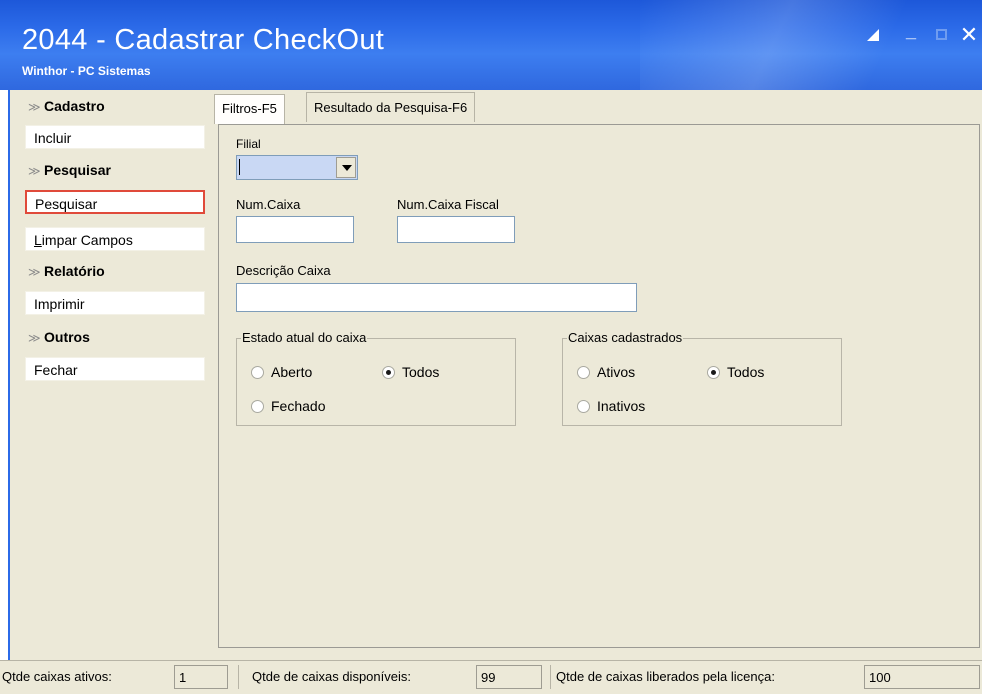  Describe the element at coordinates (625, 338) in the screenshot. I see `caixas-cadastrados-legend: Caixas cadastrados` at that location.